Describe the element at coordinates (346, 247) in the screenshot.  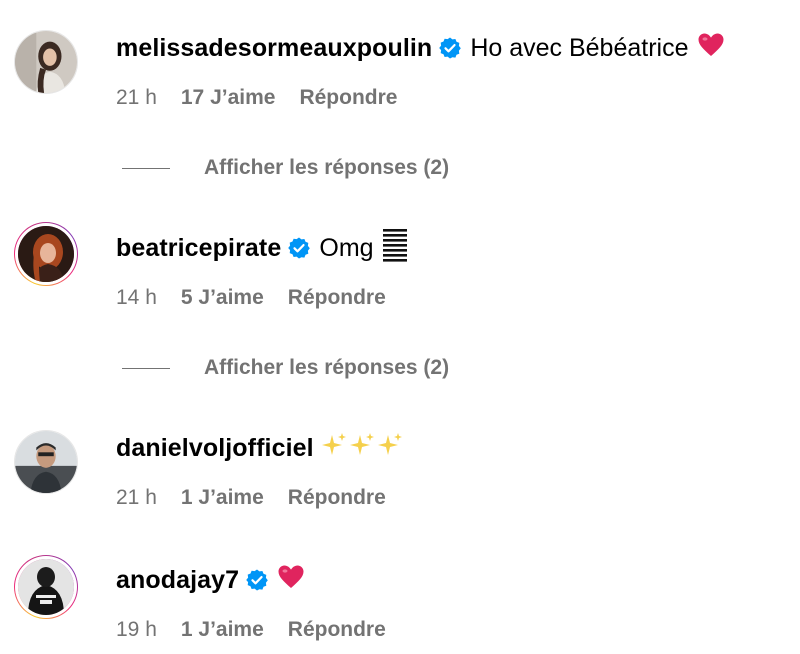
I see `comment-text: Omg` at that location.